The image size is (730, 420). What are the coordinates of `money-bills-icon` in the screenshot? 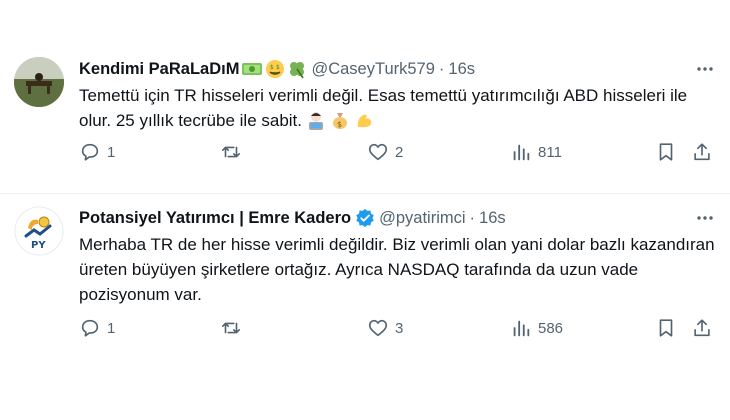 It's located at (252, 69).